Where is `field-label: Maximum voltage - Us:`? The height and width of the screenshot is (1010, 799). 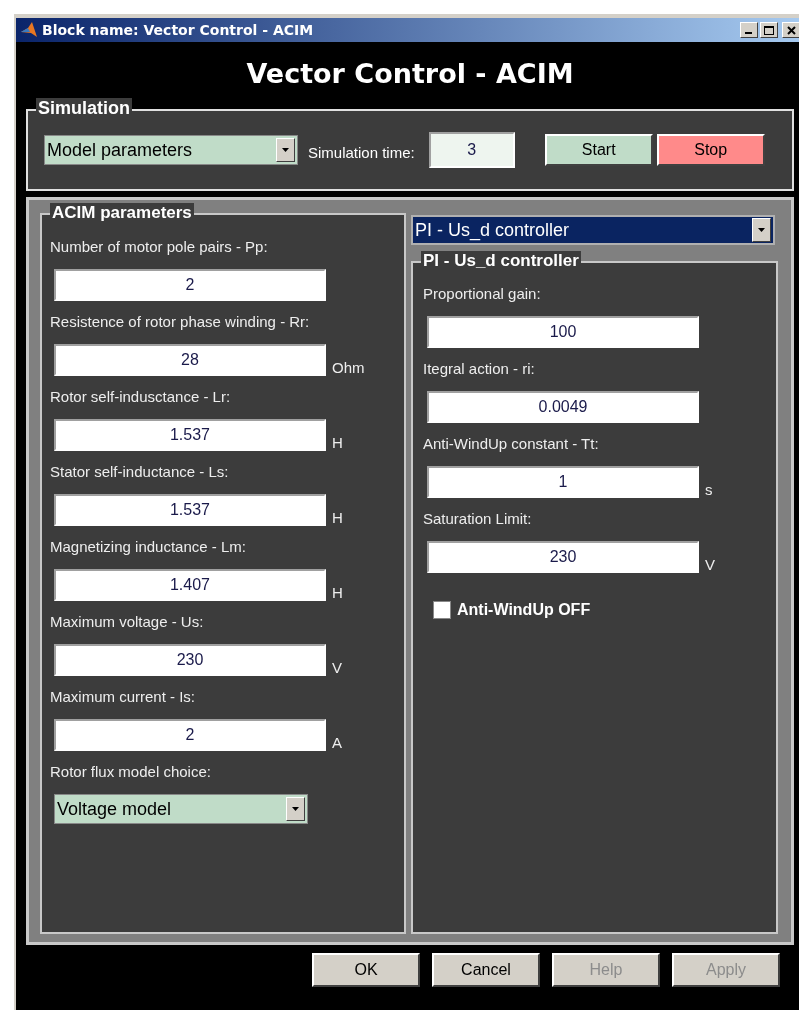 field-label: Maximum voltage - Us: is located at coordinates (127, 621).